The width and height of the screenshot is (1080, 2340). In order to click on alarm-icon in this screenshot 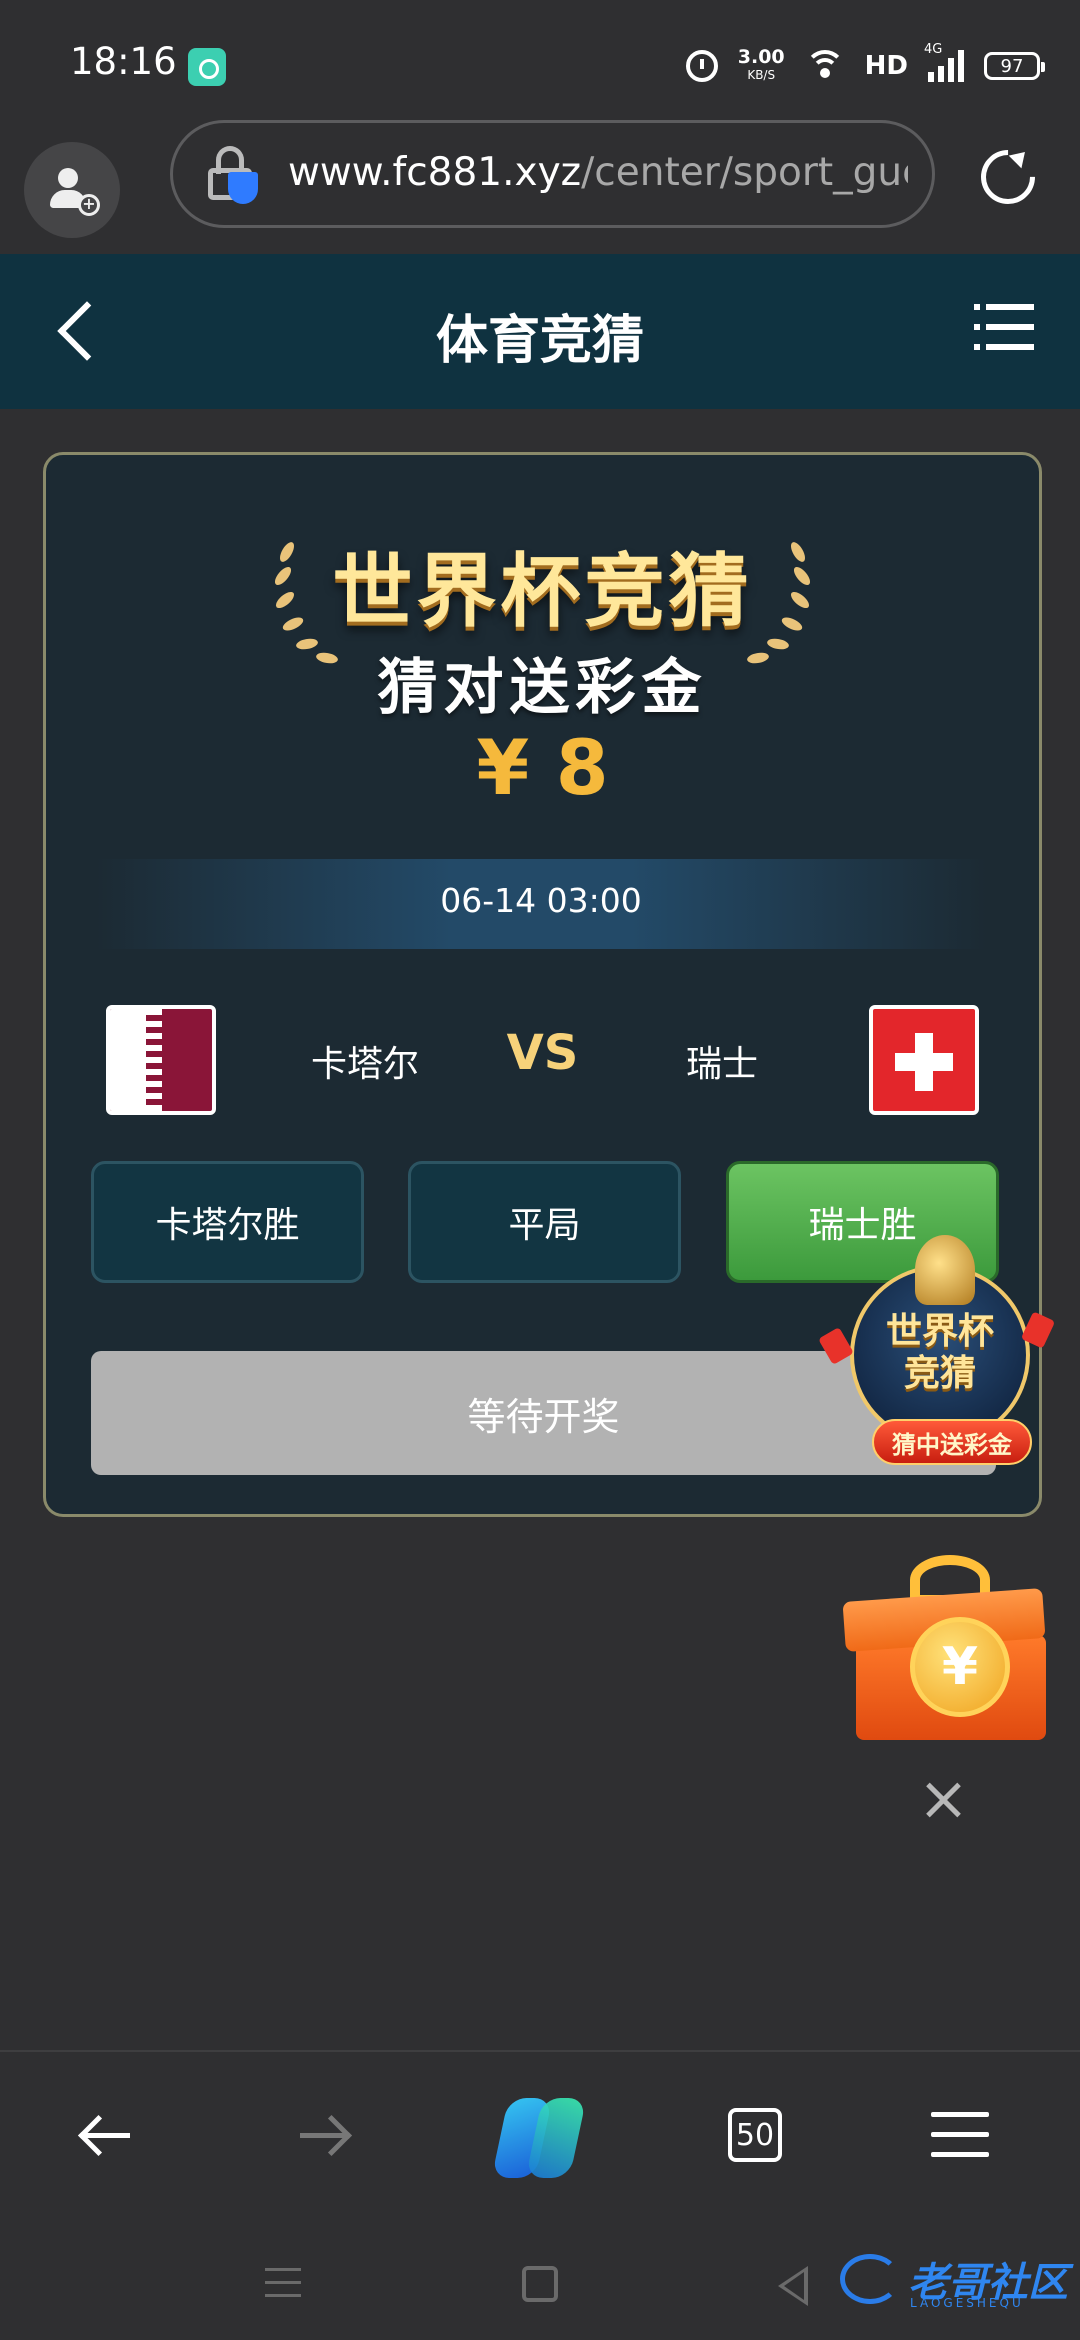, I will do `click(701, 66)`.